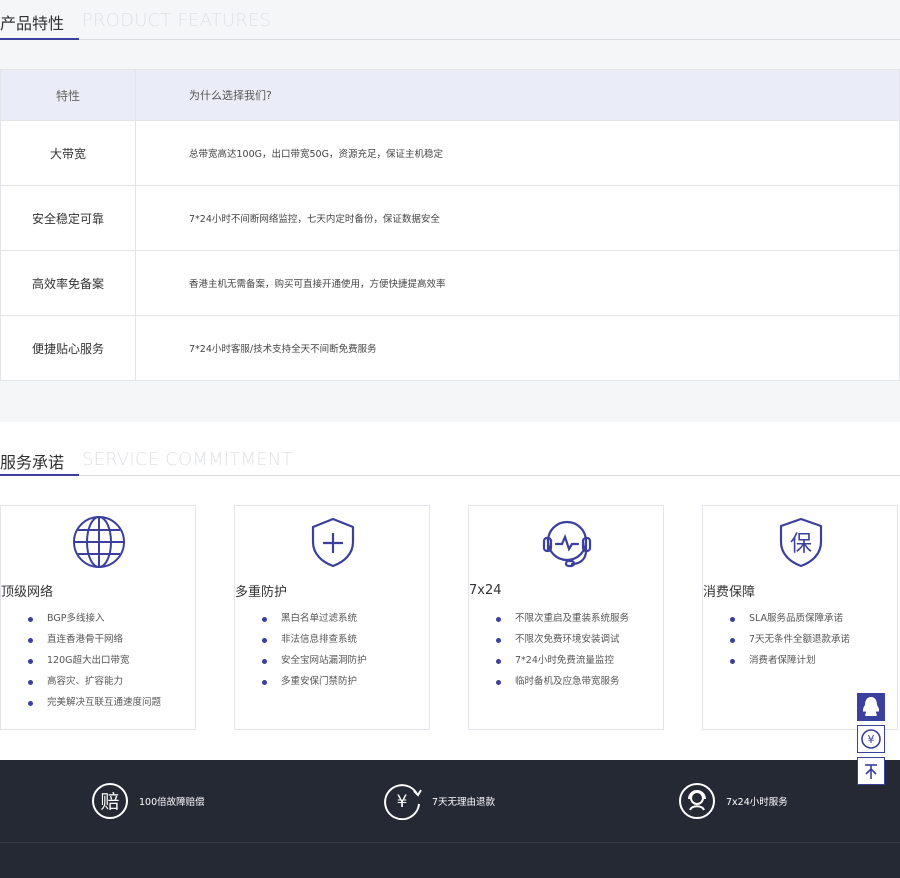  Describe the element at coordinates (450, 217) in the screenshot. I see `features-table-row: 安全稳定可靠 7*24小时不间断网络监控，七天内定时备份，保证数据安全` at that location.